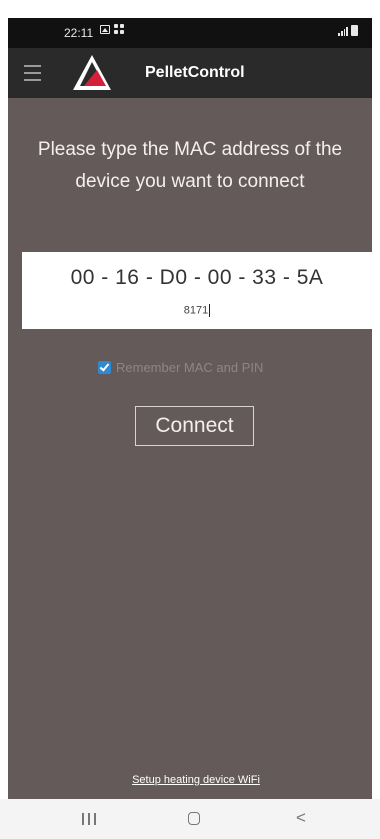 The height and width of the screenshot is (839, 380). I want to click on mac-input-box: 00 - 16 - D0 - 00 - 33 - 5A 8171, so click(197, 290).